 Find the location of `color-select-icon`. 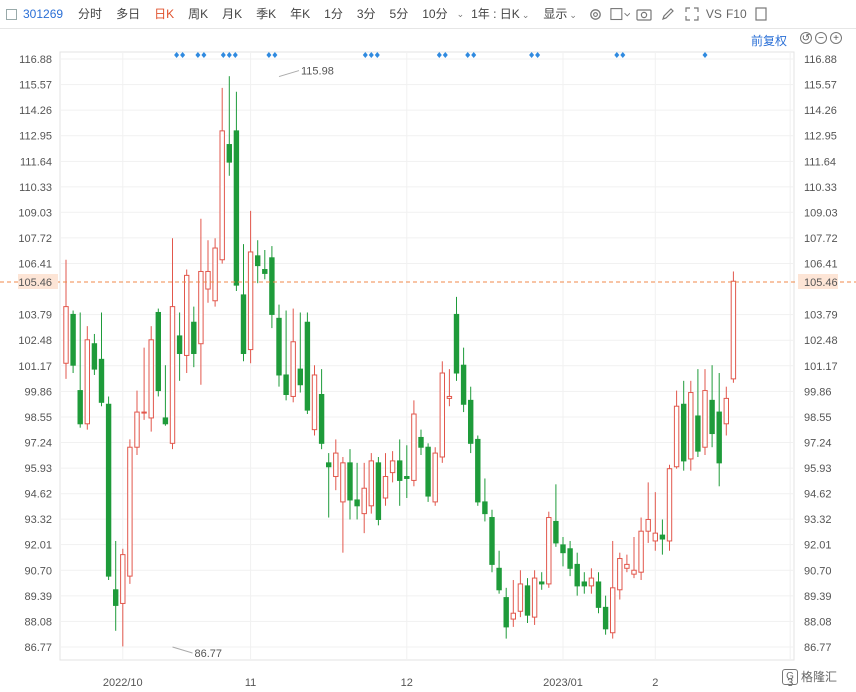

color-select-icon is located at coordinates (620, 14).